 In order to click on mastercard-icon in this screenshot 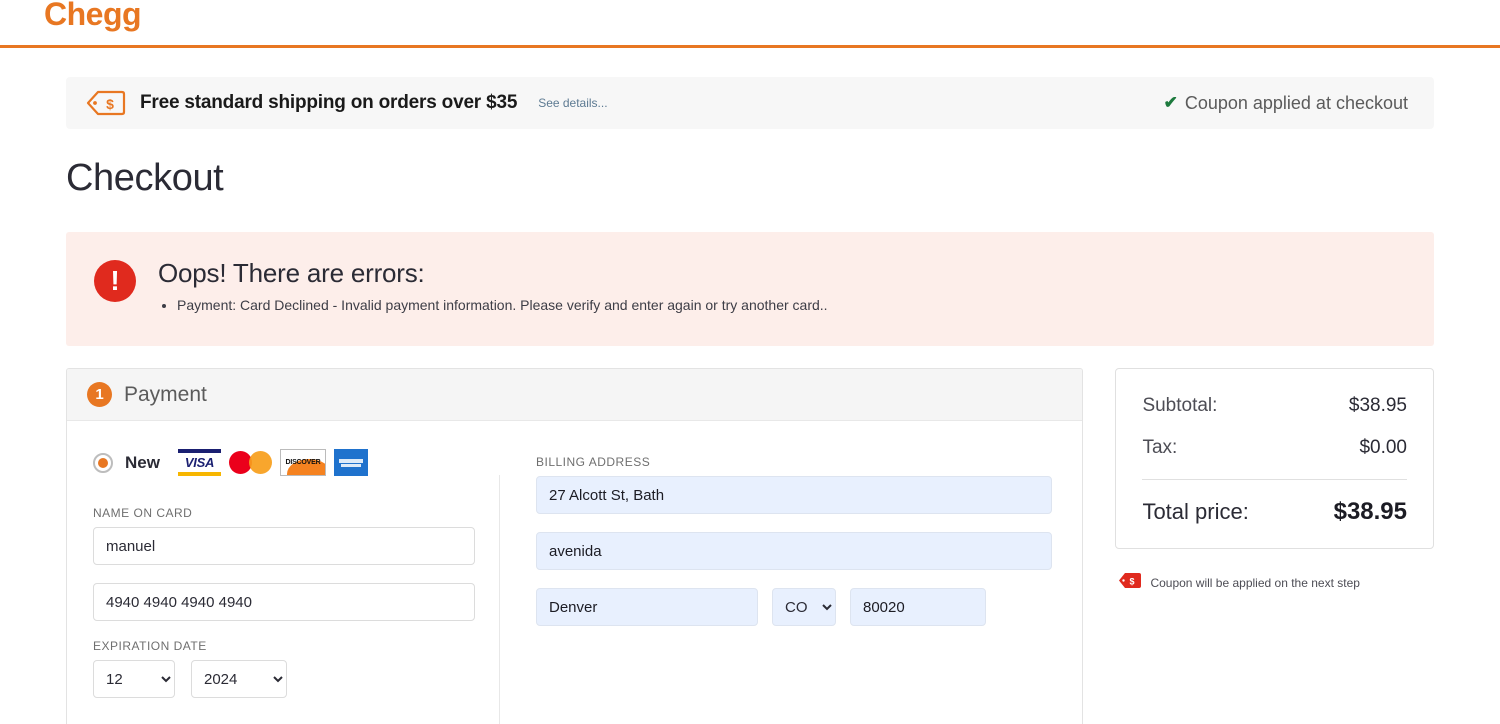, I will do `click(250, 462)`.